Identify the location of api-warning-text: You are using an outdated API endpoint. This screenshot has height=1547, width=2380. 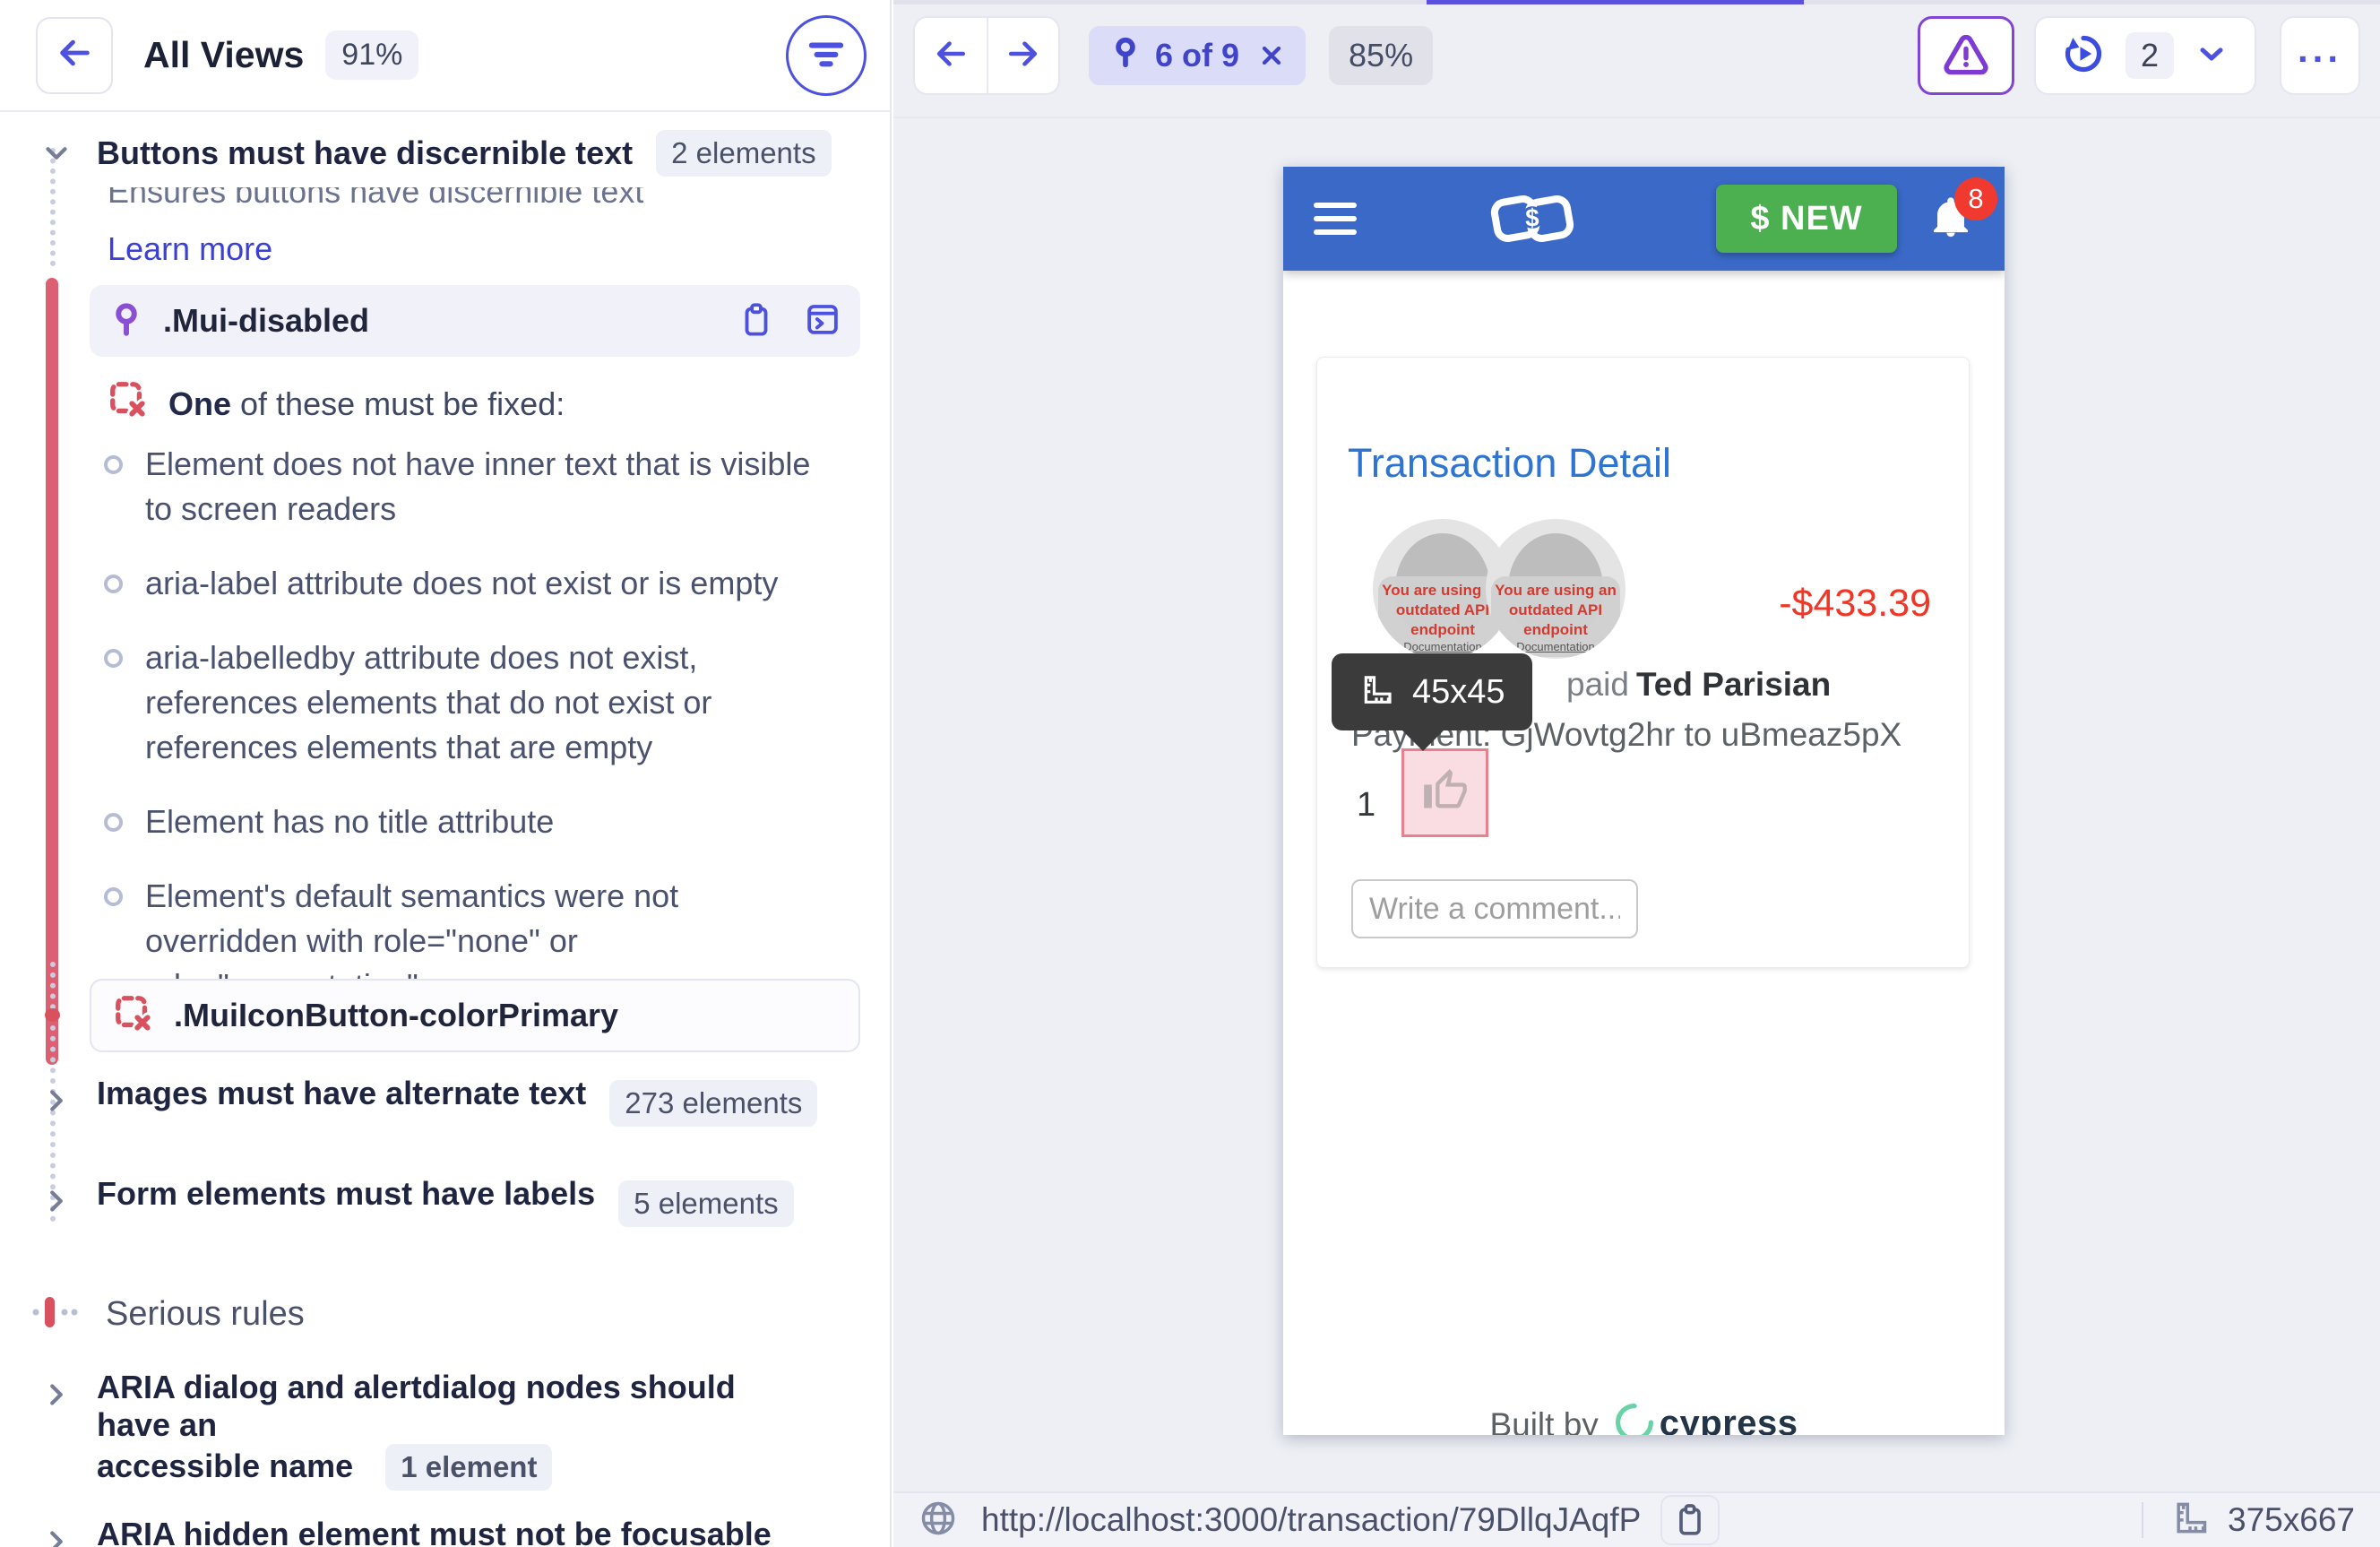
(1556, 610).